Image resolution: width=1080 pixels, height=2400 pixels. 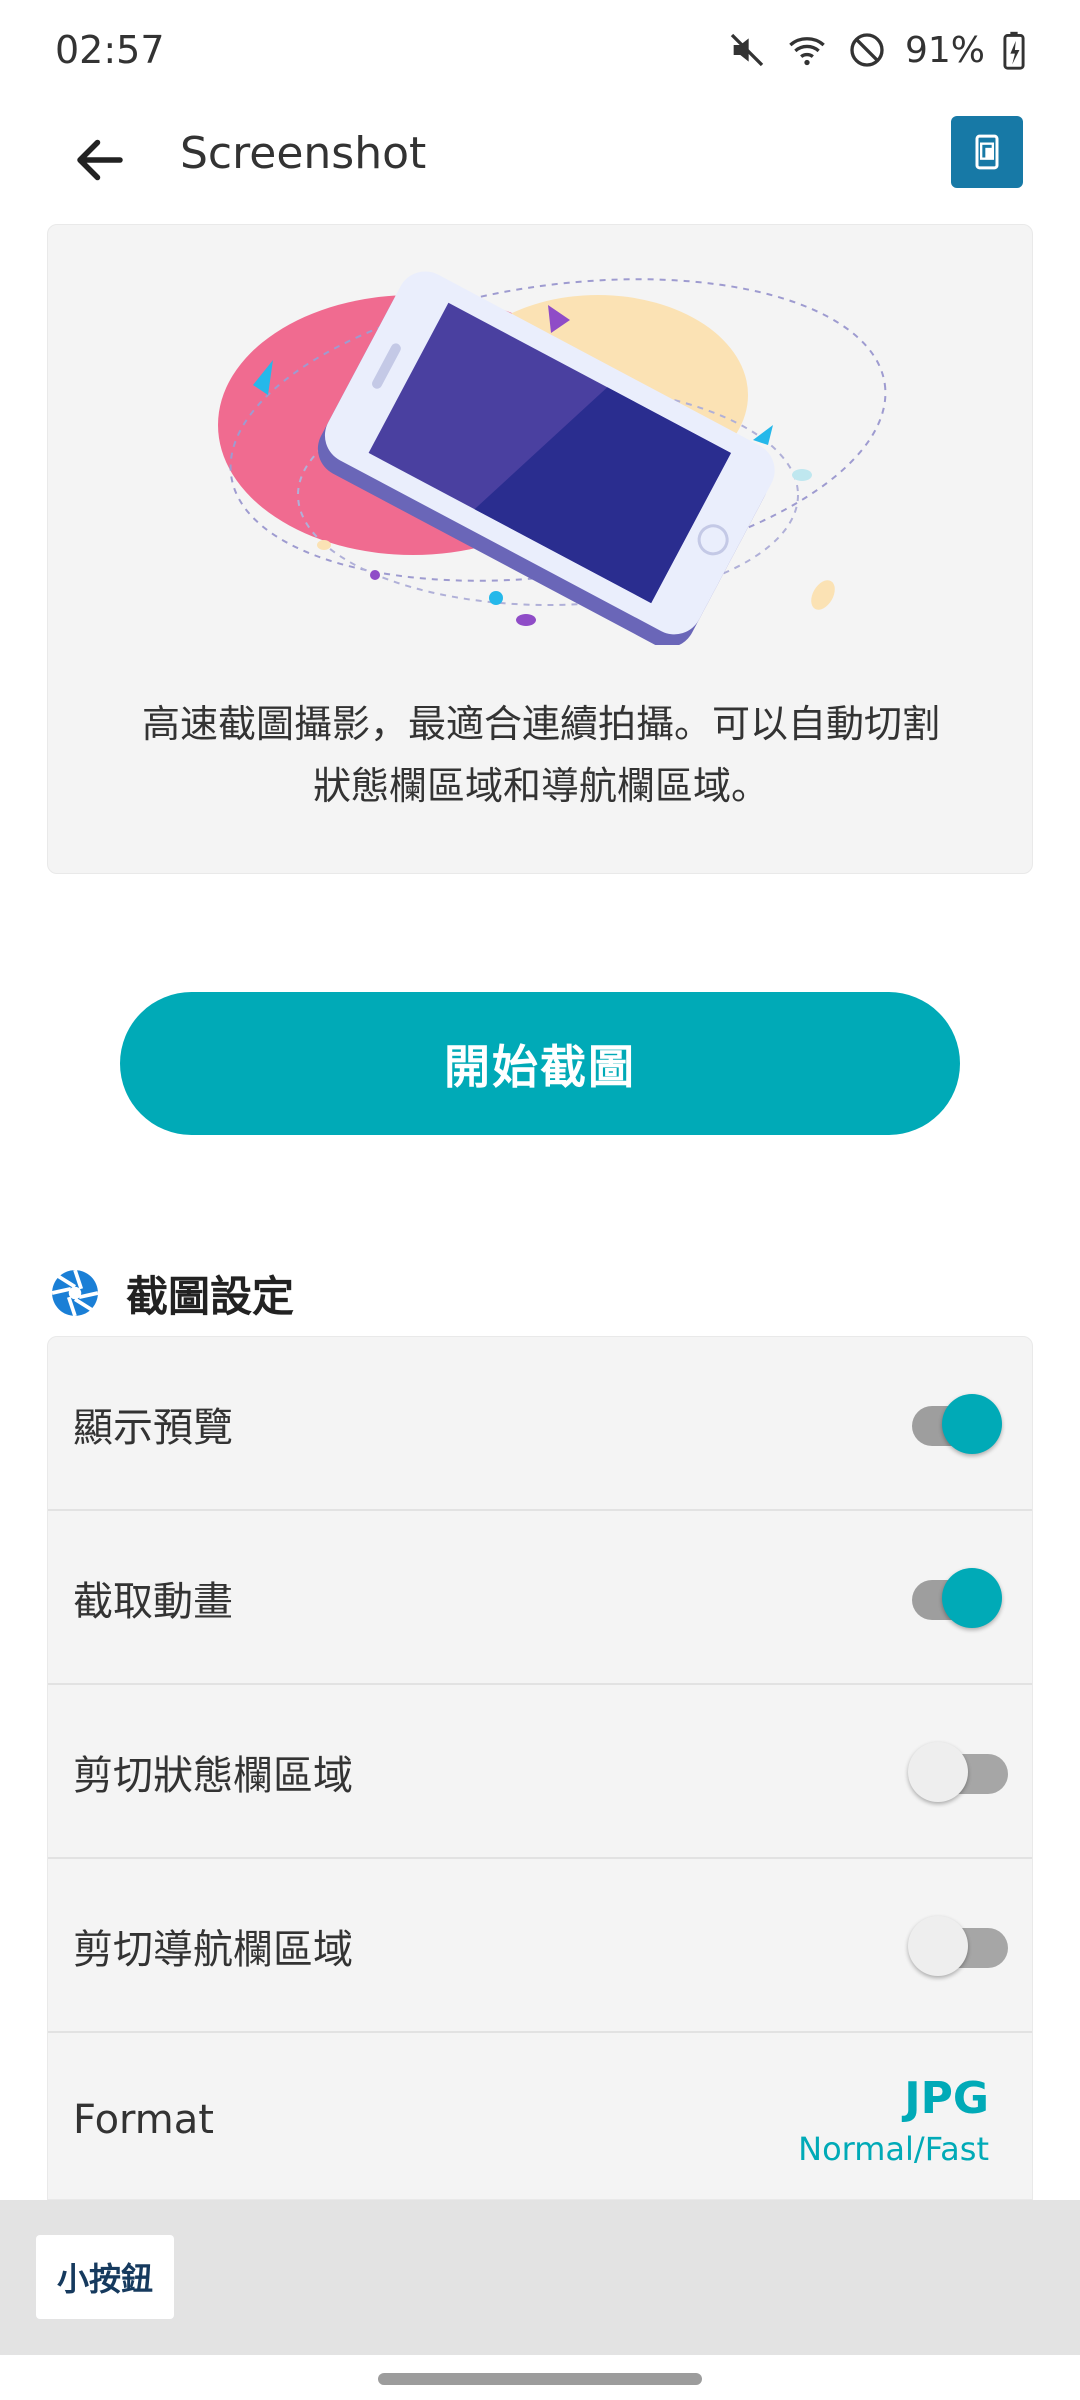 What do you see at coordinates (540, 786) in the screenshot?
I see `hero-description-line2: 狀態欄區域和導航欄區域。` at bounding box center [540, 786].